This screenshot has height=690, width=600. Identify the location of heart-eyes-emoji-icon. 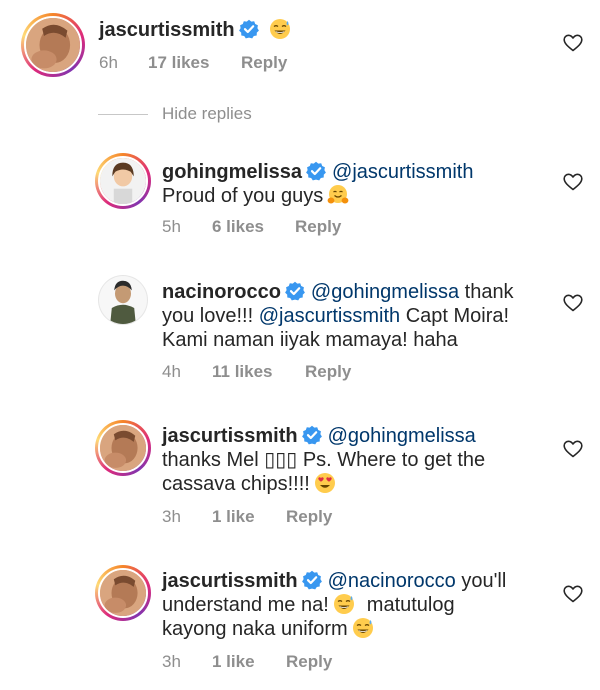
(324, 483).